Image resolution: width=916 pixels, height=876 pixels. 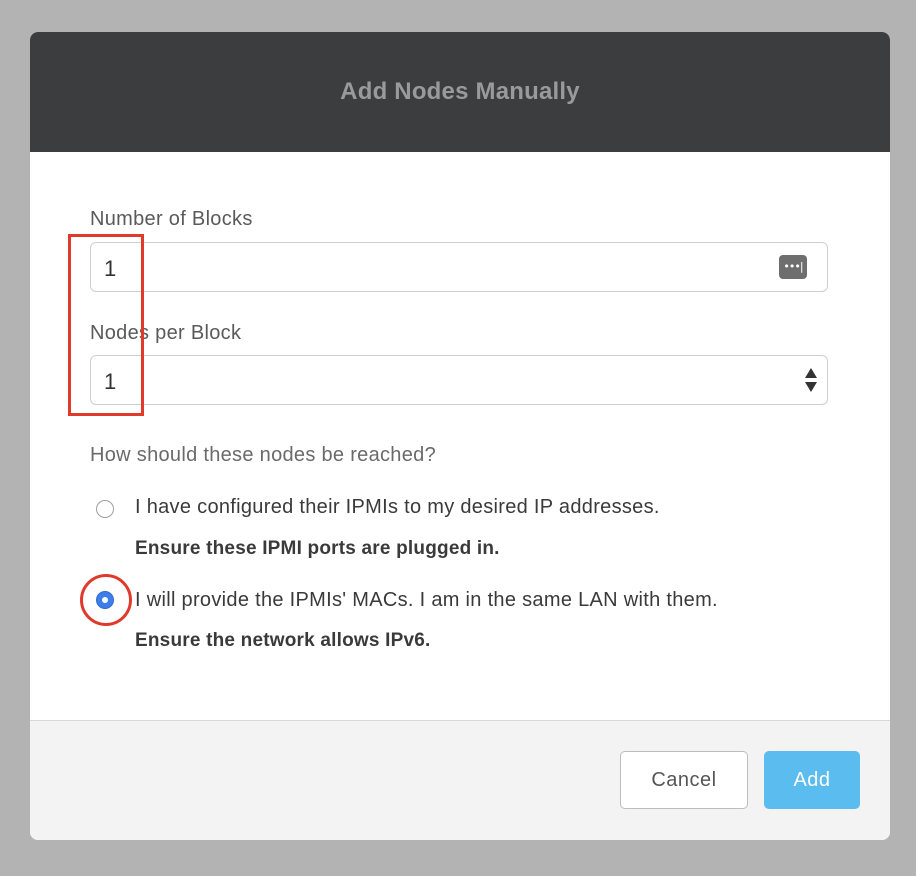 I want to click on dialog-header: Add Nodes Manually, so click(x=460, y=92).